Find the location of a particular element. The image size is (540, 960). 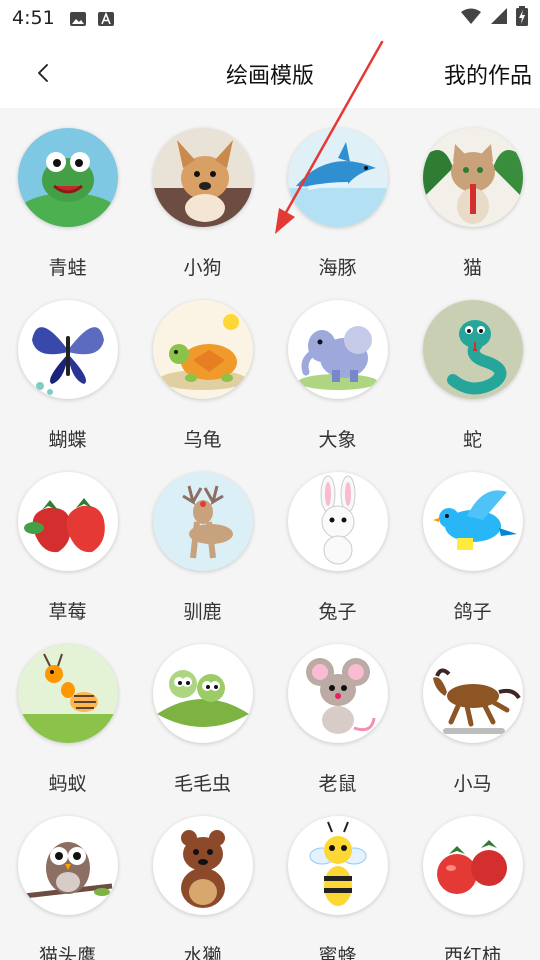

signal-icon is located at coordinates (499, 18).